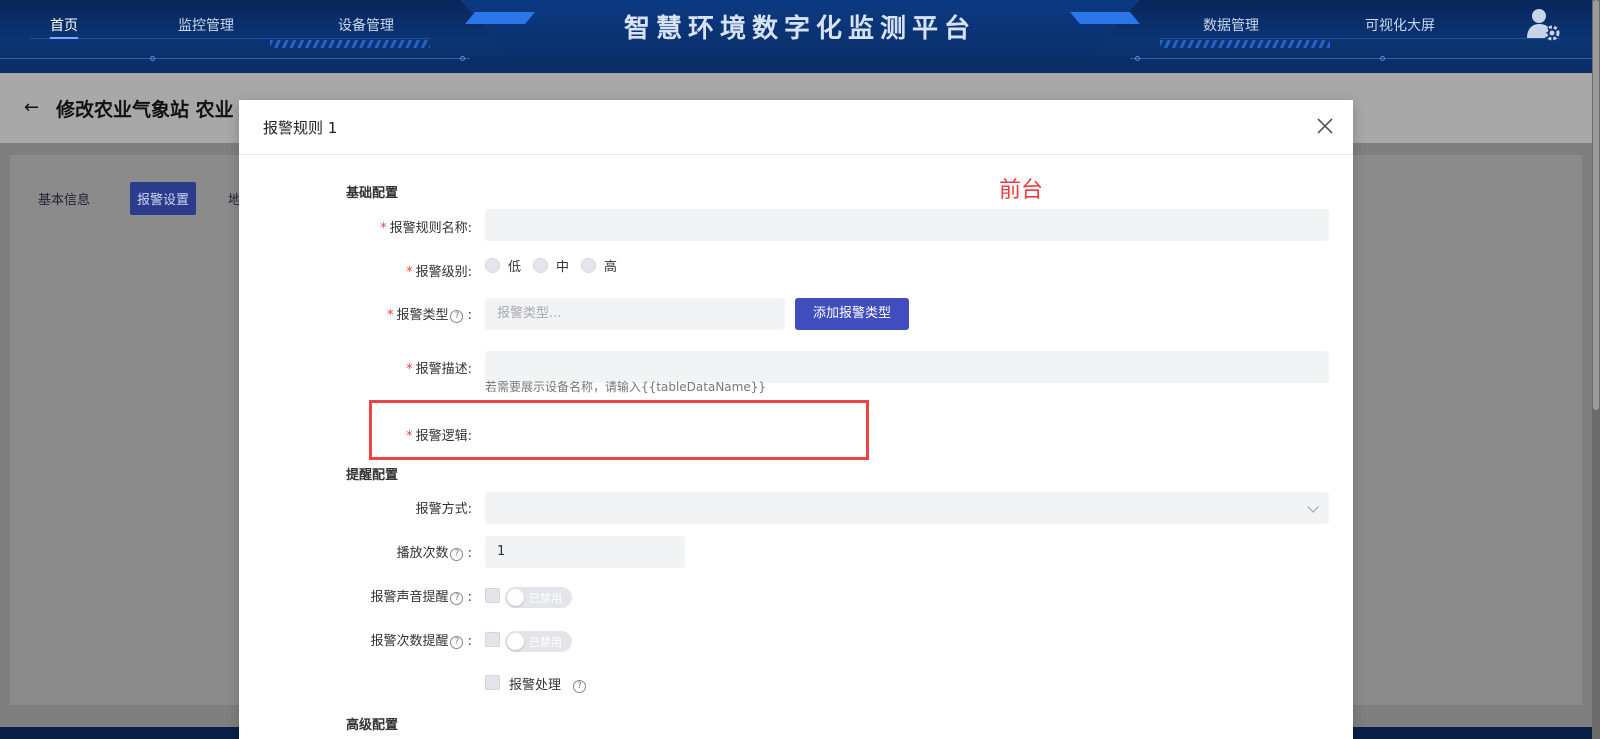  Describe the element at coordinates (799, 29) in the screenshot. I see `platform-title: 智慧环境数字化监测平台` at that location.